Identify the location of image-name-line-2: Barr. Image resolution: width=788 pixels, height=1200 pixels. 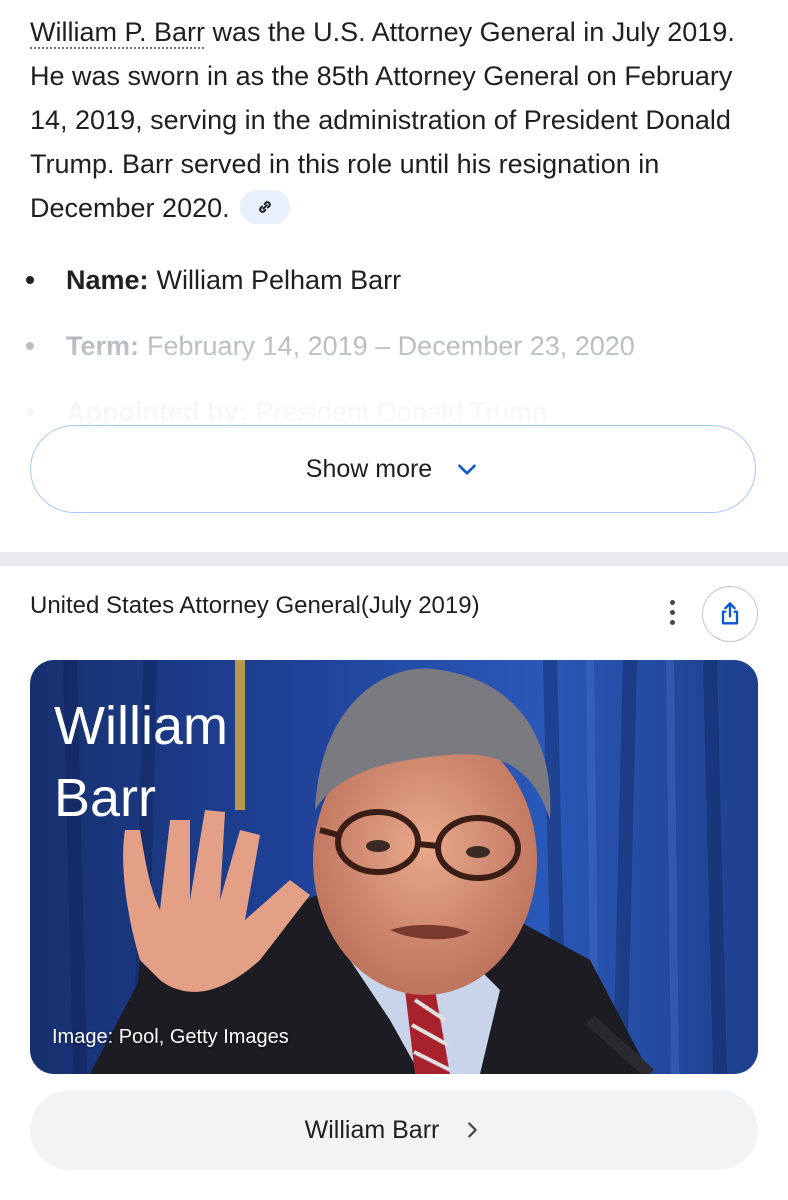
(105, 798).